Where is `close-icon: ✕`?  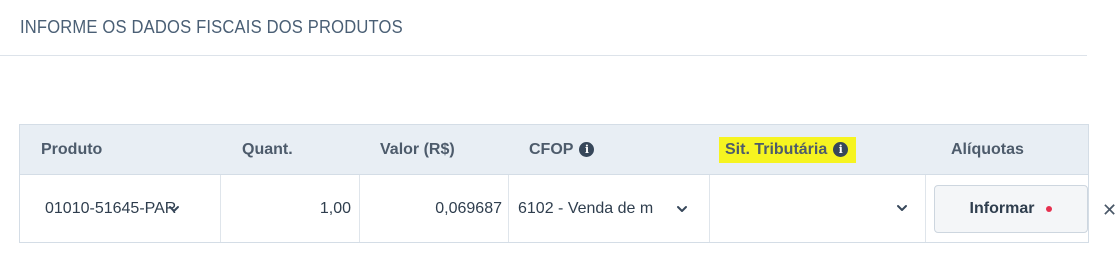
close-icon: ✕ is located at coordinates (1109, 210).